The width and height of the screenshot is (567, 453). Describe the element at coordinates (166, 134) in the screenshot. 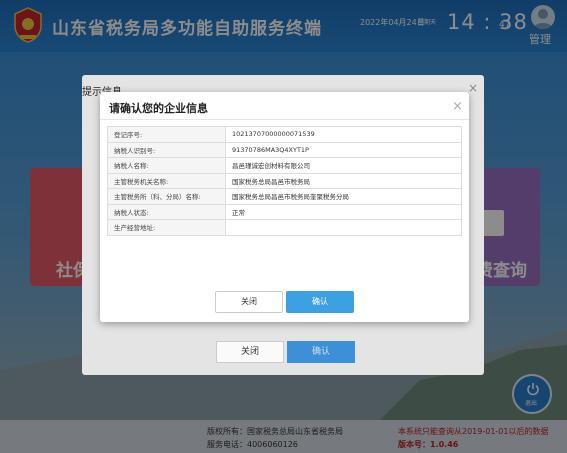

I see `row-label: 登记序号:` at that location.